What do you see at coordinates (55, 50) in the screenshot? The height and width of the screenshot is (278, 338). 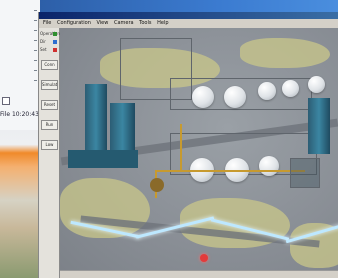 I see `status-dot-red` at bounding box center [55, 50].